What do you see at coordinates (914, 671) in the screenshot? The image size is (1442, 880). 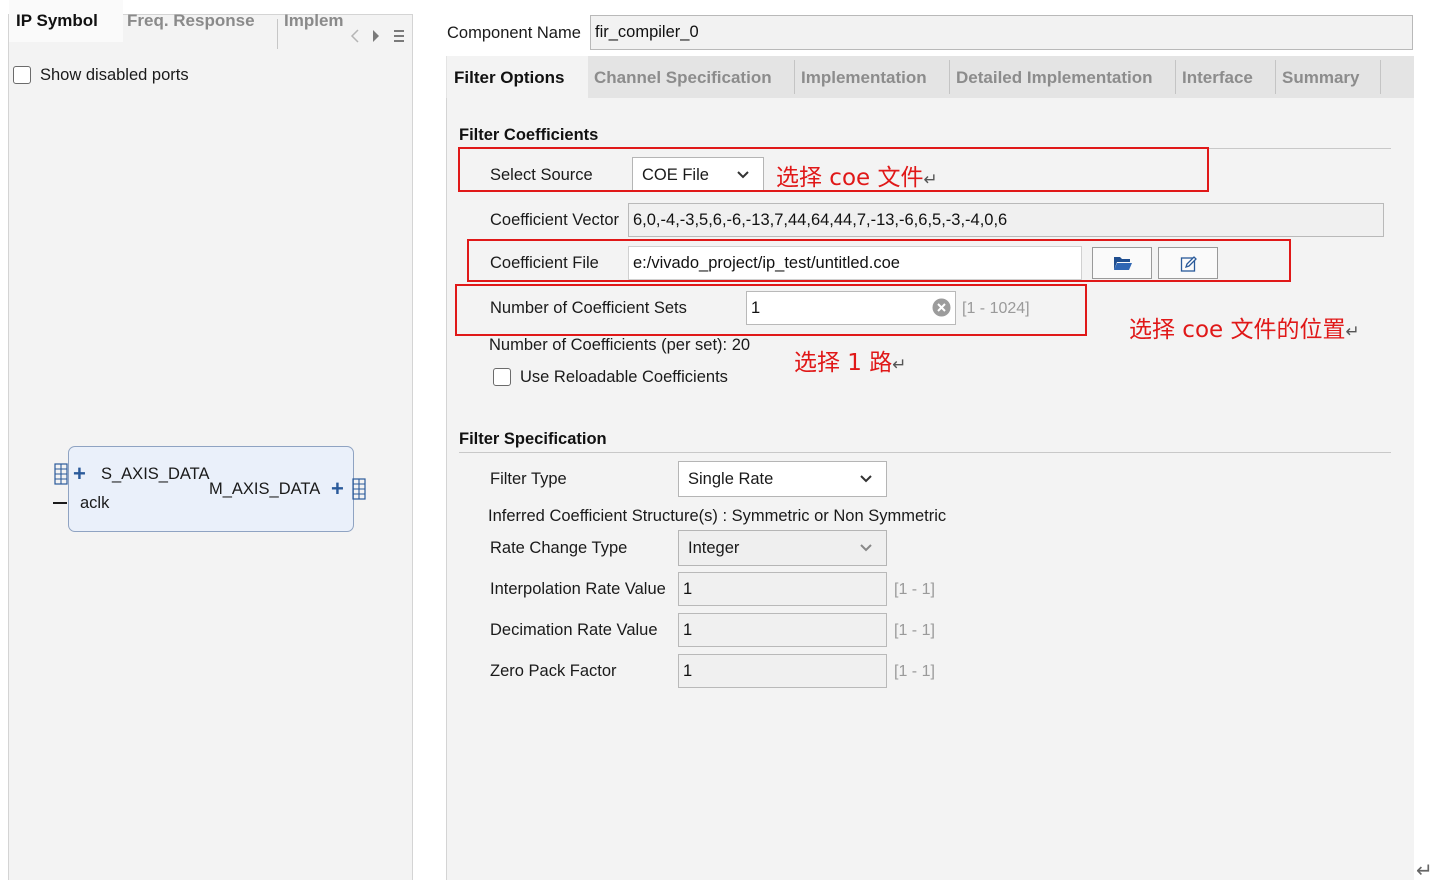 I see `zero-pack-factor-range: [1 - 1]` at bounding box center [914, 671].